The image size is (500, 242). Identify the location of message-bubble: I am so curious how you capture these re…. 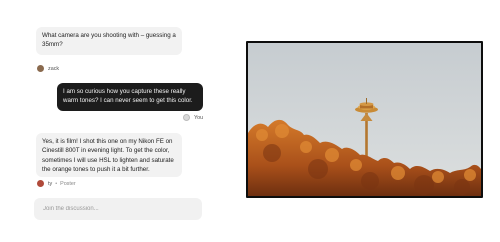
(130, 97).